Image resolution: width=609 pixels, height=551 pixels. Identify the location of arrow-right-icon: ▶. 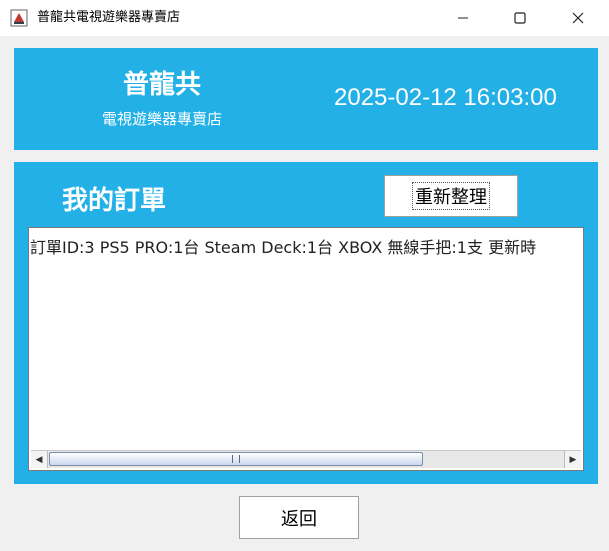
(573, 459).